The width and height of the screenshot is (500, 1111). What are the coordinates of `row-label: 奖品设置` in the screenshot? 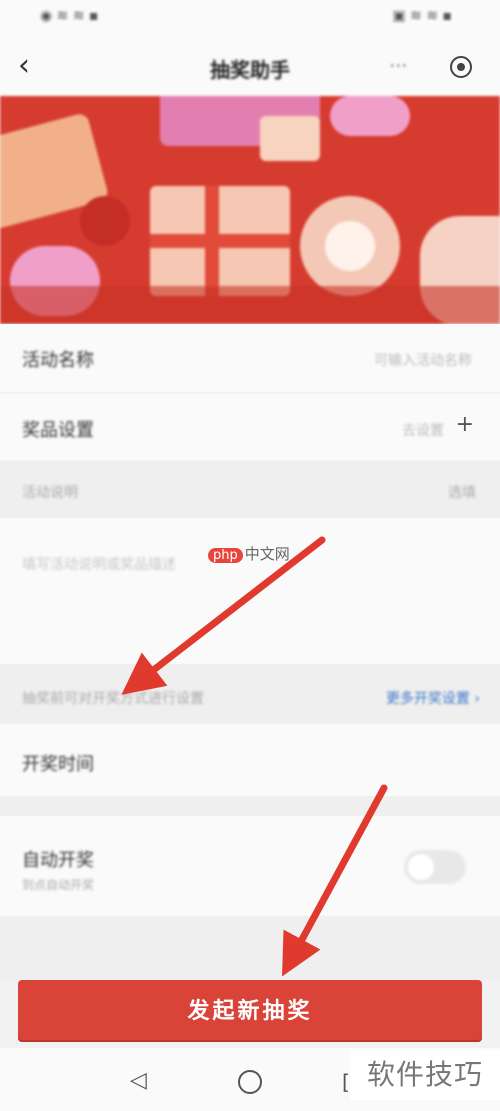 It's located at (58, 430).